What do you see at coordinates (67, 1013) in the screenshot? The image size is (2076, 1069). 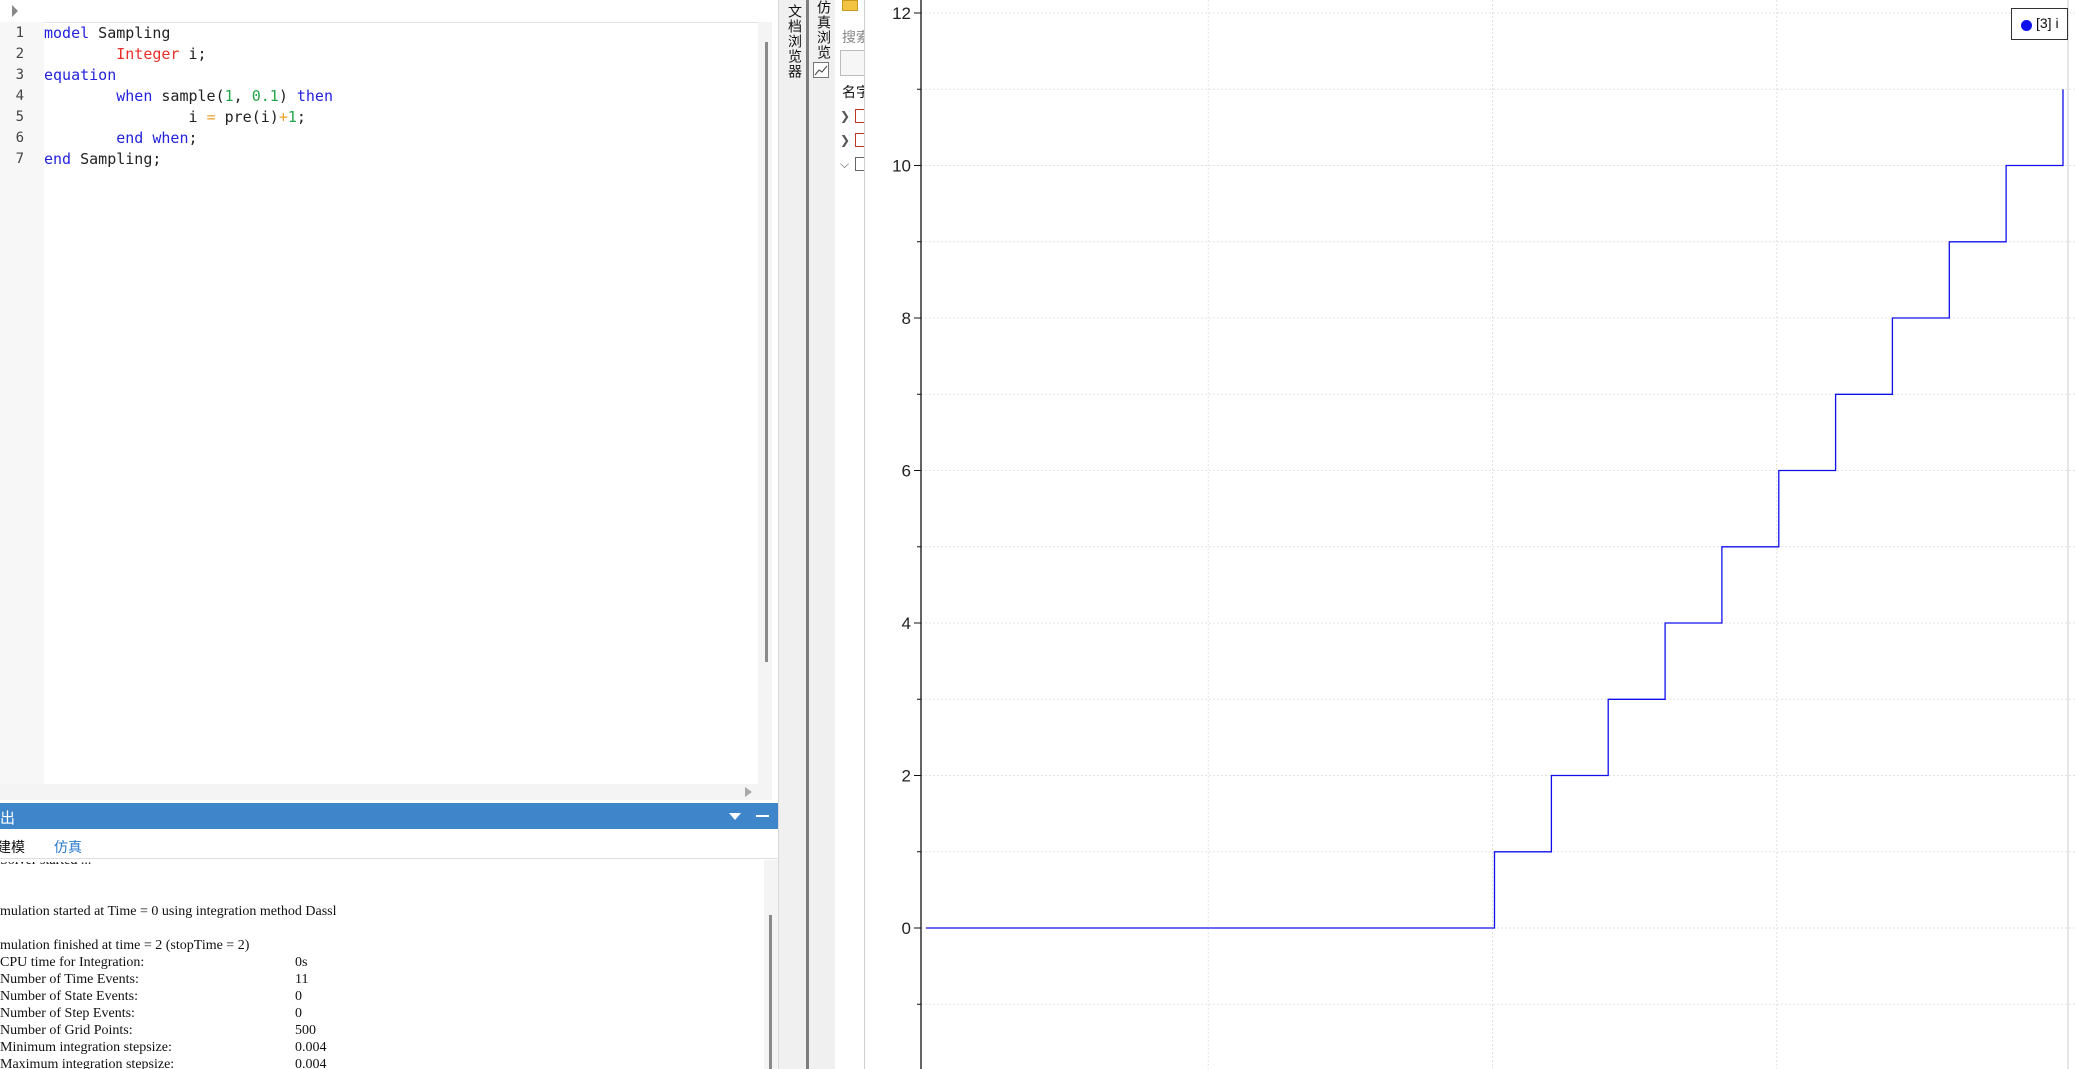 I see `log-line: Number of Step Events:` at bounding box center [67, 1013].